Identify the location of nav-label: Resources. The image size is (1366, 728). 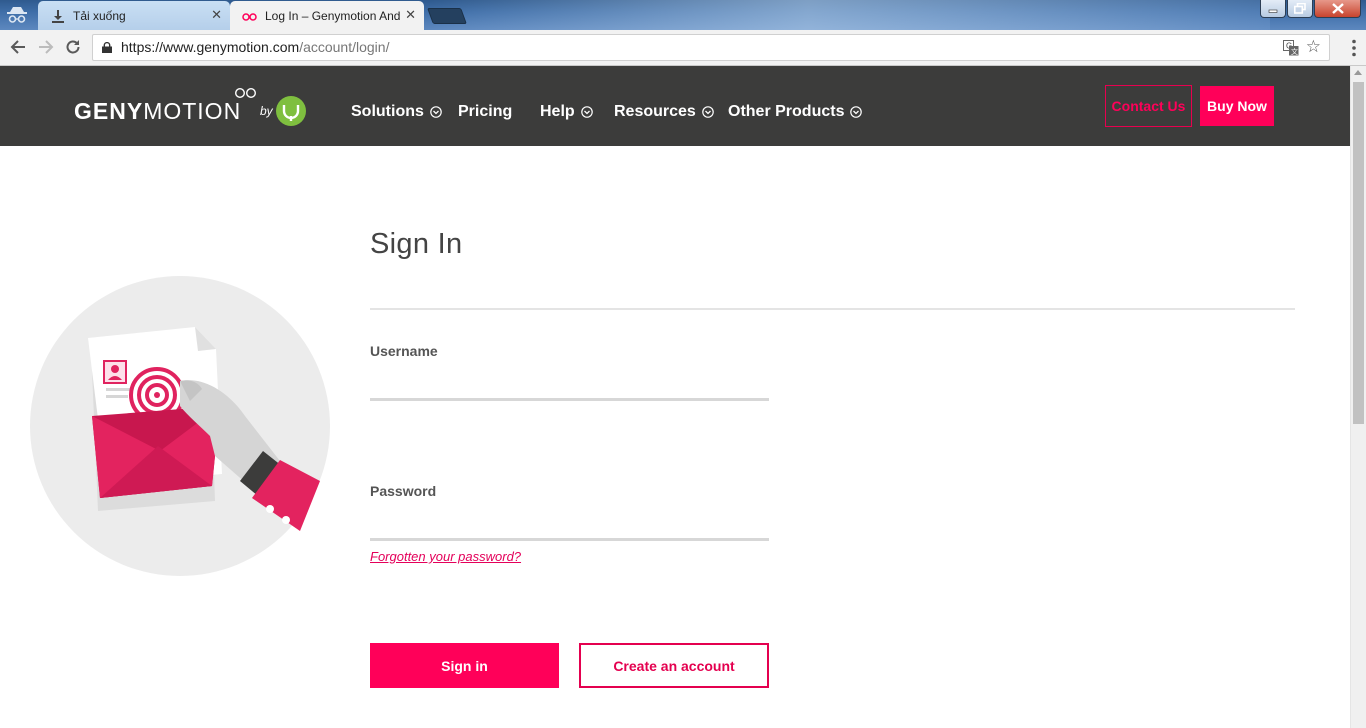
(655, 111).